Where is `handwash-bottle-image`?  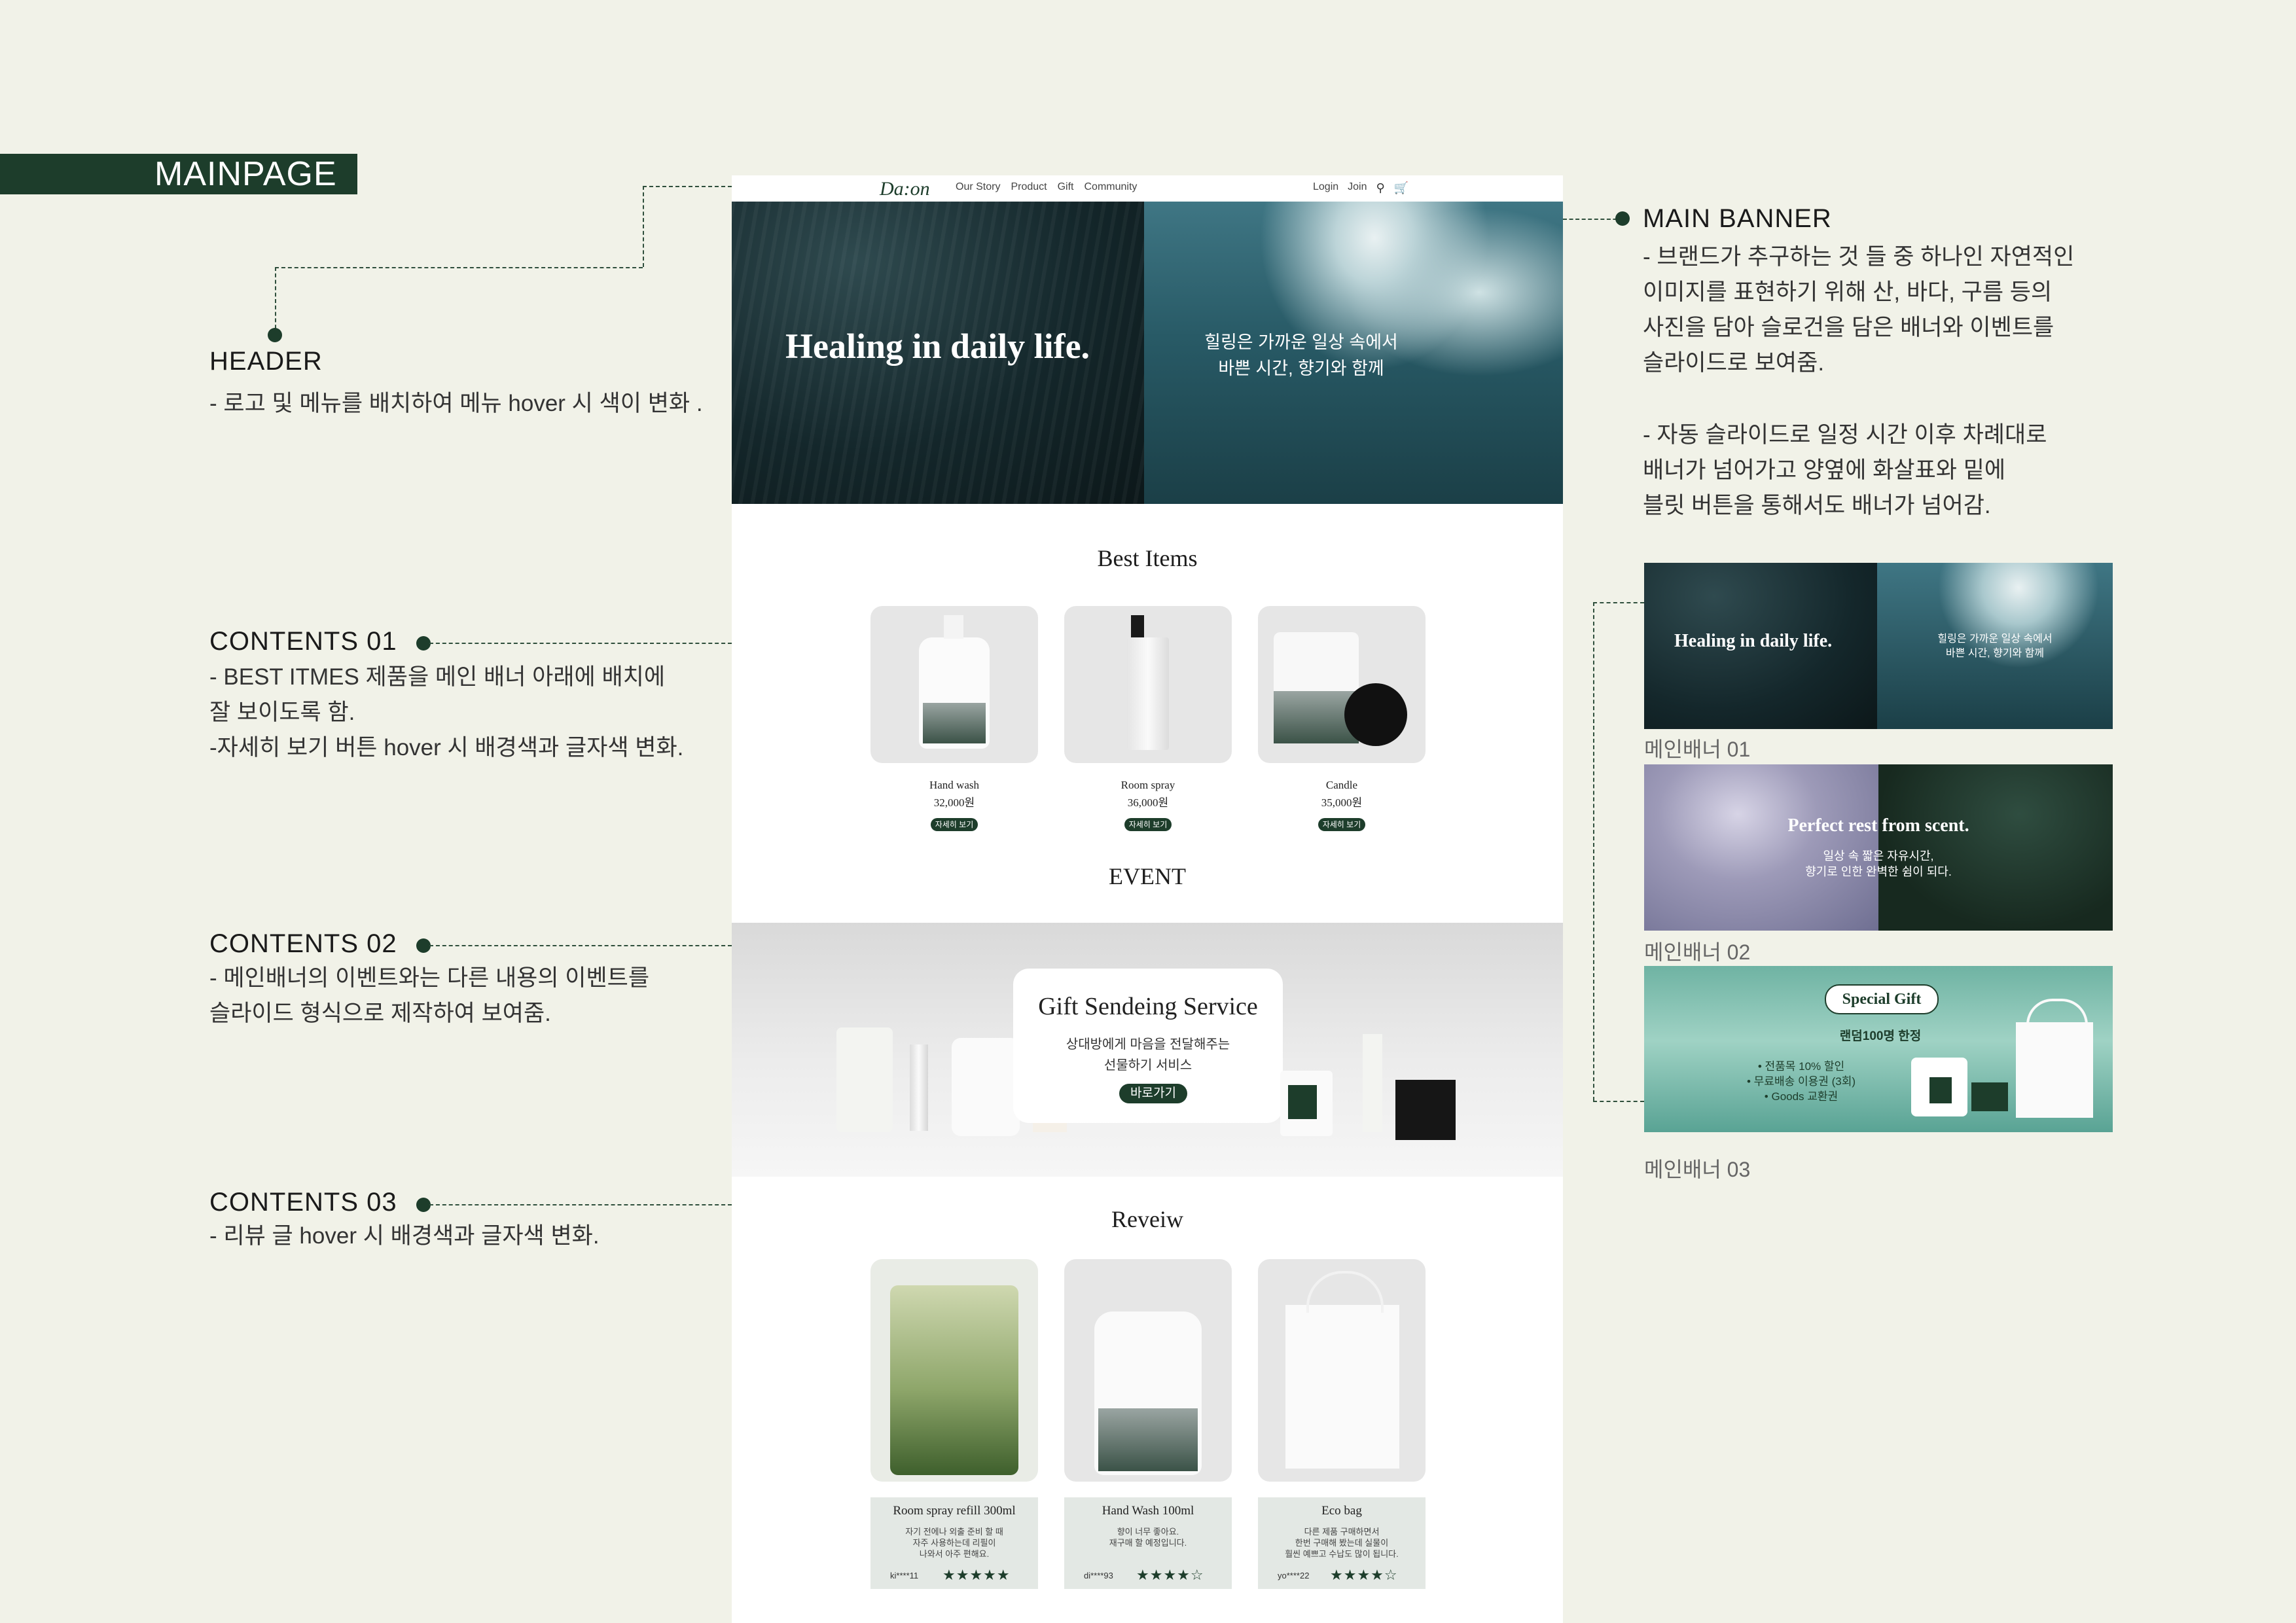 handwash-bottle-image is located at coordinates (986, 1087).